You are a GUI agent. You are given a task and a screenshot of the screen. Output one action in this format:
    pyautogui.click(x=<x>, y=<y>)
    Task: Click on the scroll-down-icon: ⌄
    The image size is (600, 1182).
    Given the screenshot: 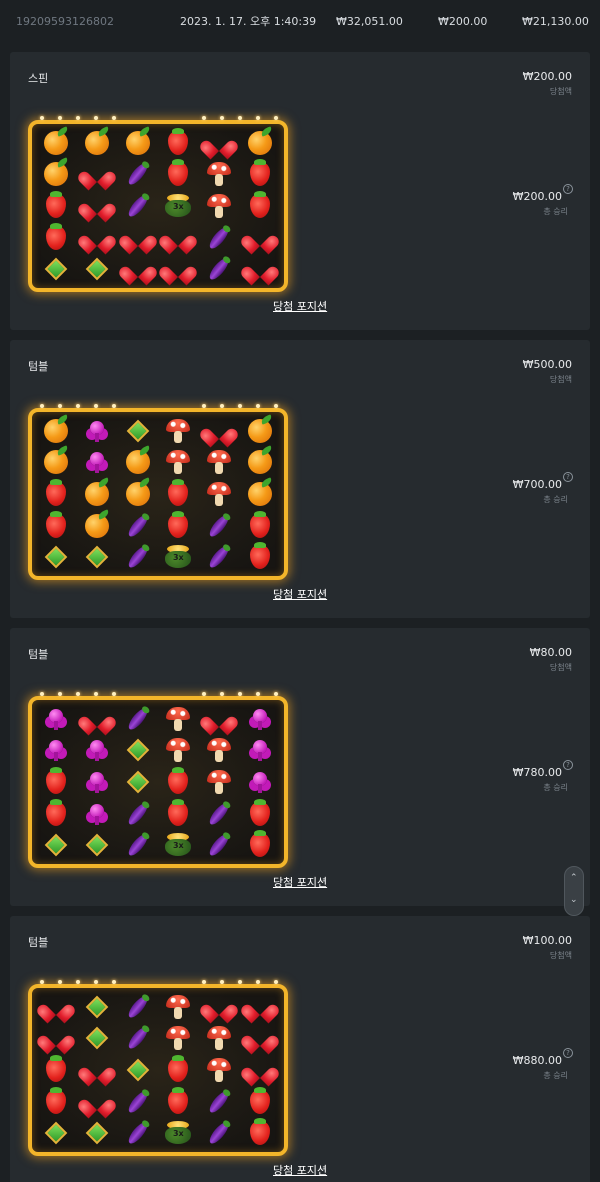 What is the action you would take?
    pyautogui.click(x=574, y=900)
    